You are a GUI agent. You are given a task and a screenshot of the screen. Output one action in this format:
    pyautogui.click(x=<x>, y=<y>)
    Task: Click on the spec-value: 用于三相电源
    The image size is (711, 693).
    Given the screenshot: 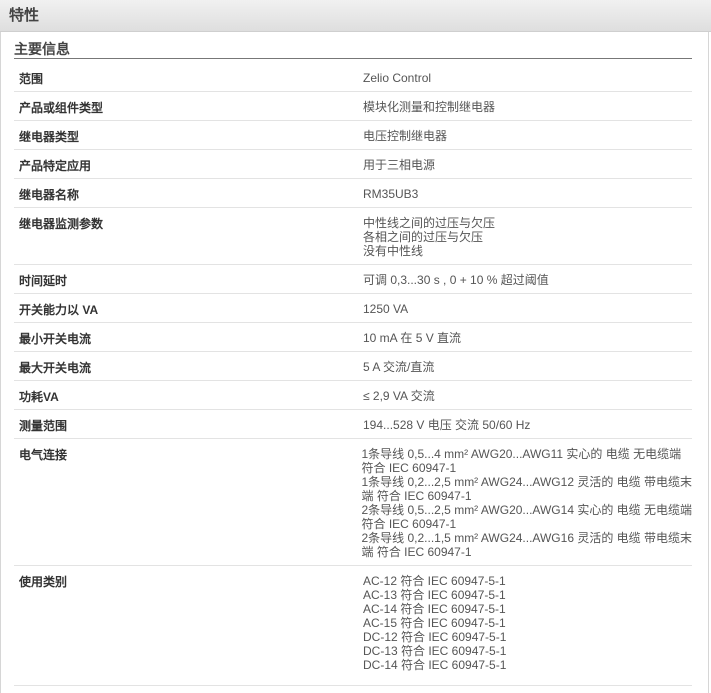 What is the action you would take?
    pyautogui.click(x=527, y=164)
    